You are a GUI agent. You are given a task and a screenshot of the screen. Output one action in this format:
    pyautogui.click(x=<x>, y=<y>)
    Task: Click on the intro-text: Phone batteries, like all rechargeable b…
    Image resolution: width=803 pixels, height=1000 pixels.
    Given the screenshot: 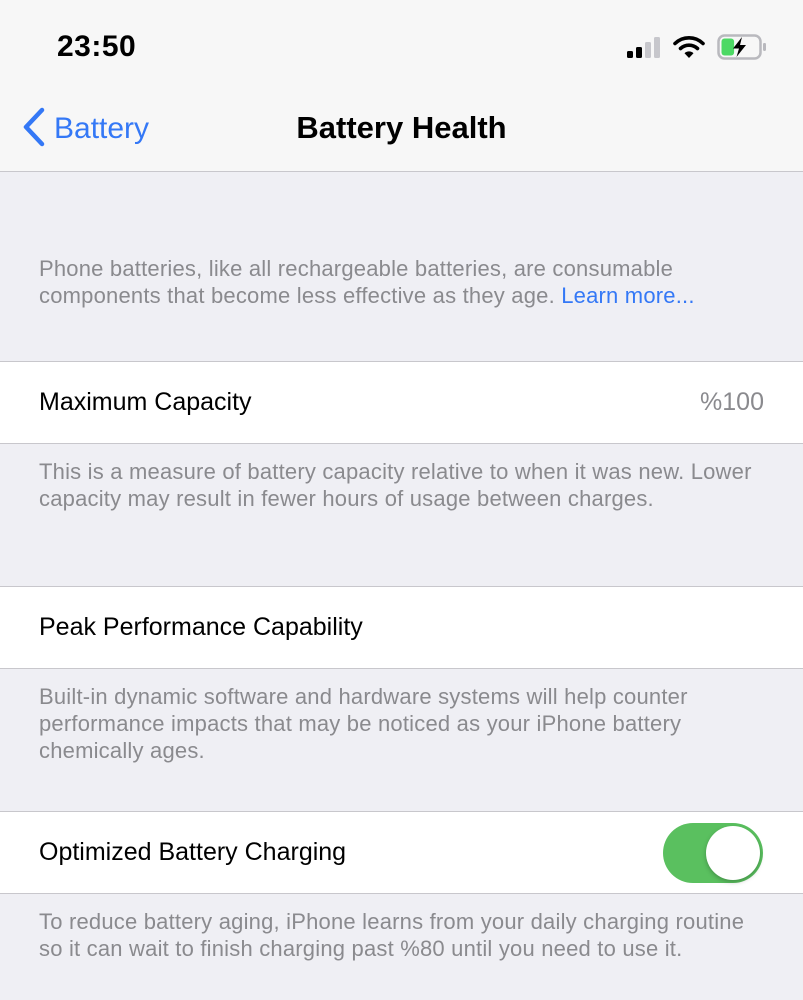 What is the action you would take?
    pyautogui.click(x=406, y=282)
    